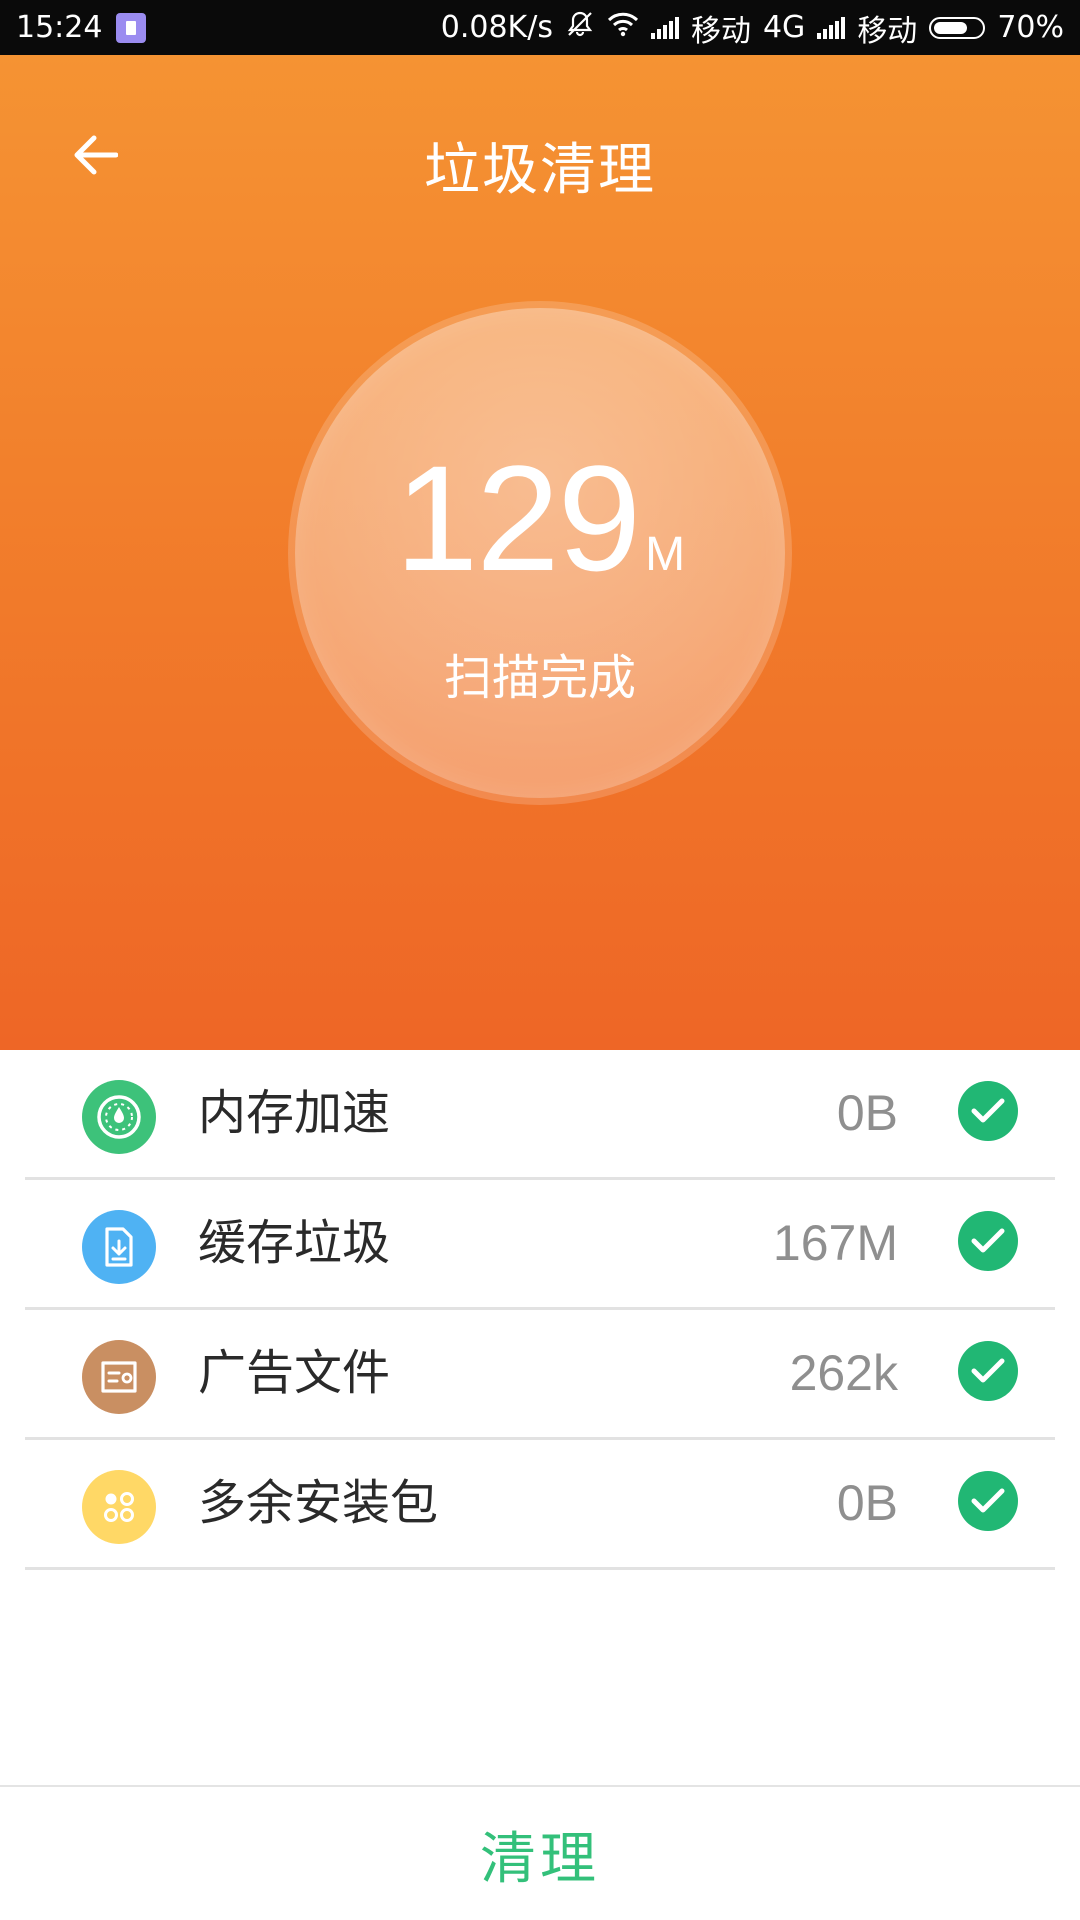 Image resolution: width=1080 pixels, height=1920 pixels. I want to click on list-item-memory-boost: 内存加速 0B, so click(540, 1115).